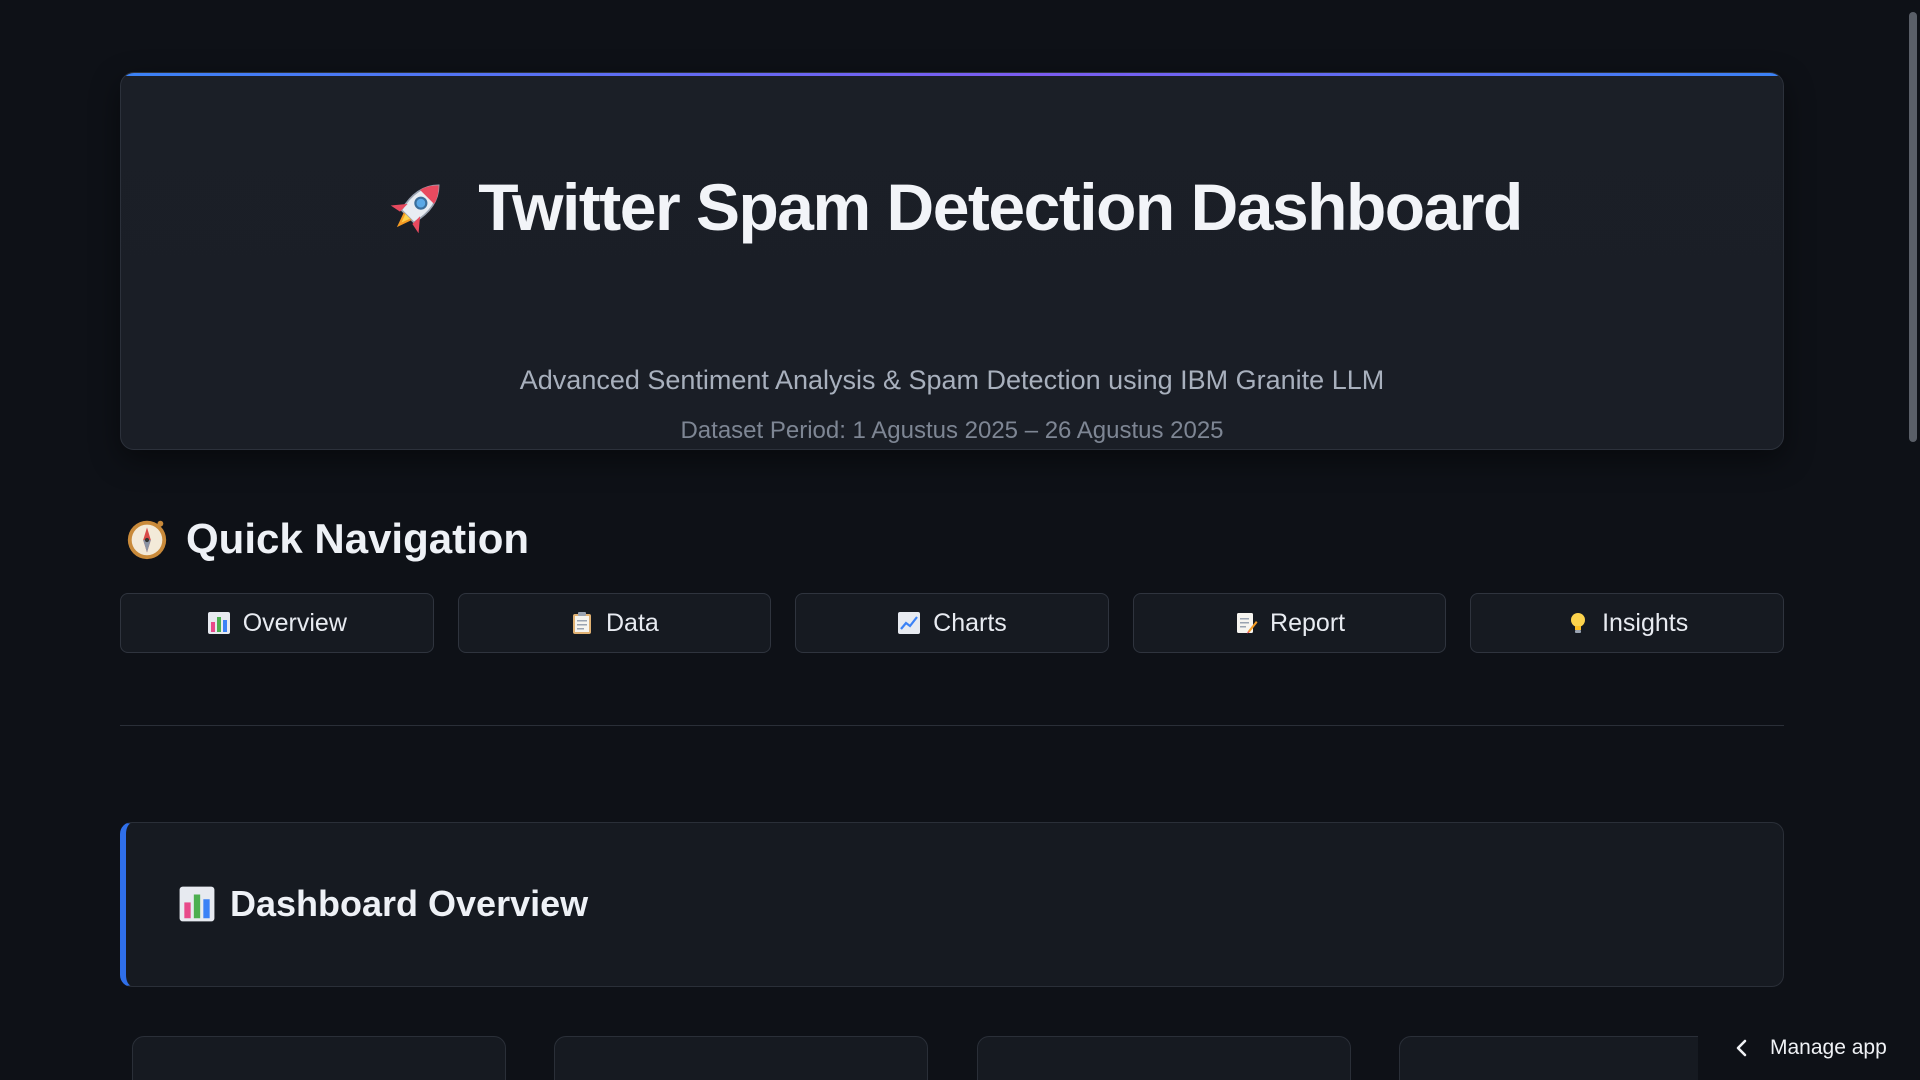  I want to click on dashboard-overview-title: Dashboard Overview, so click(409, 903).